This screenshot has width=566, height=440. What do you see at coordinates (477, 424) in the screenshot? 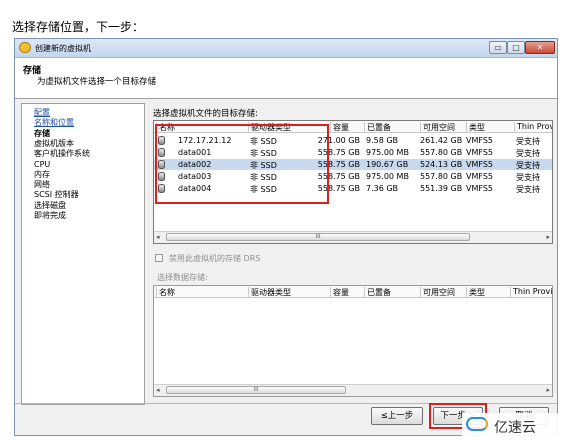
I see `cloud-logo-icon` at bounding box center [477, 424].